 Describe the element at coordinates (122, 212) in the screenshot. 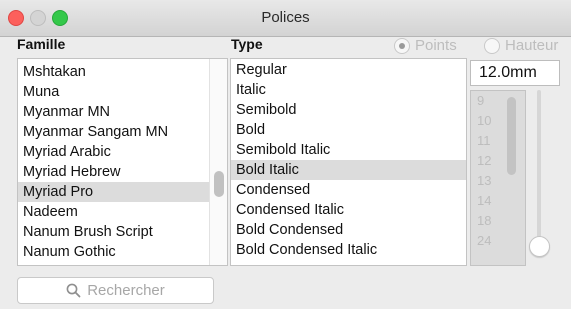

I see `family-item: Nadeem` at that location.